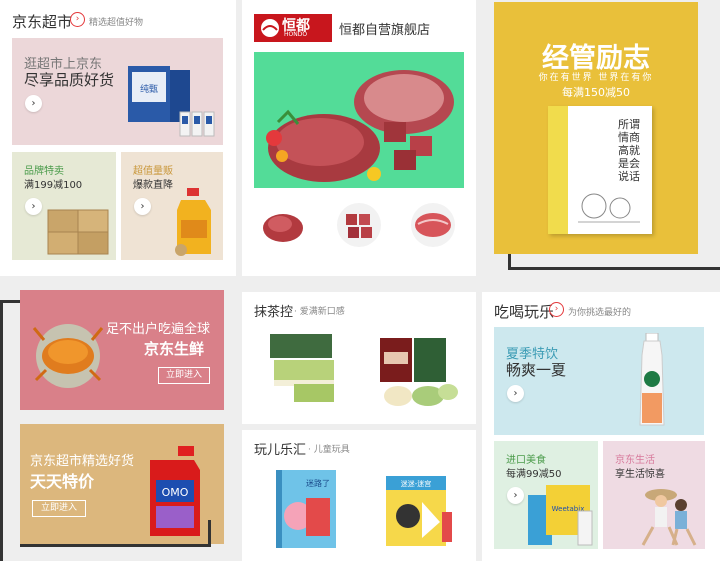  Describe the element at coordinates (560, 515) in the screenshot. I see `imported-food-image: Weetabix` at that location.